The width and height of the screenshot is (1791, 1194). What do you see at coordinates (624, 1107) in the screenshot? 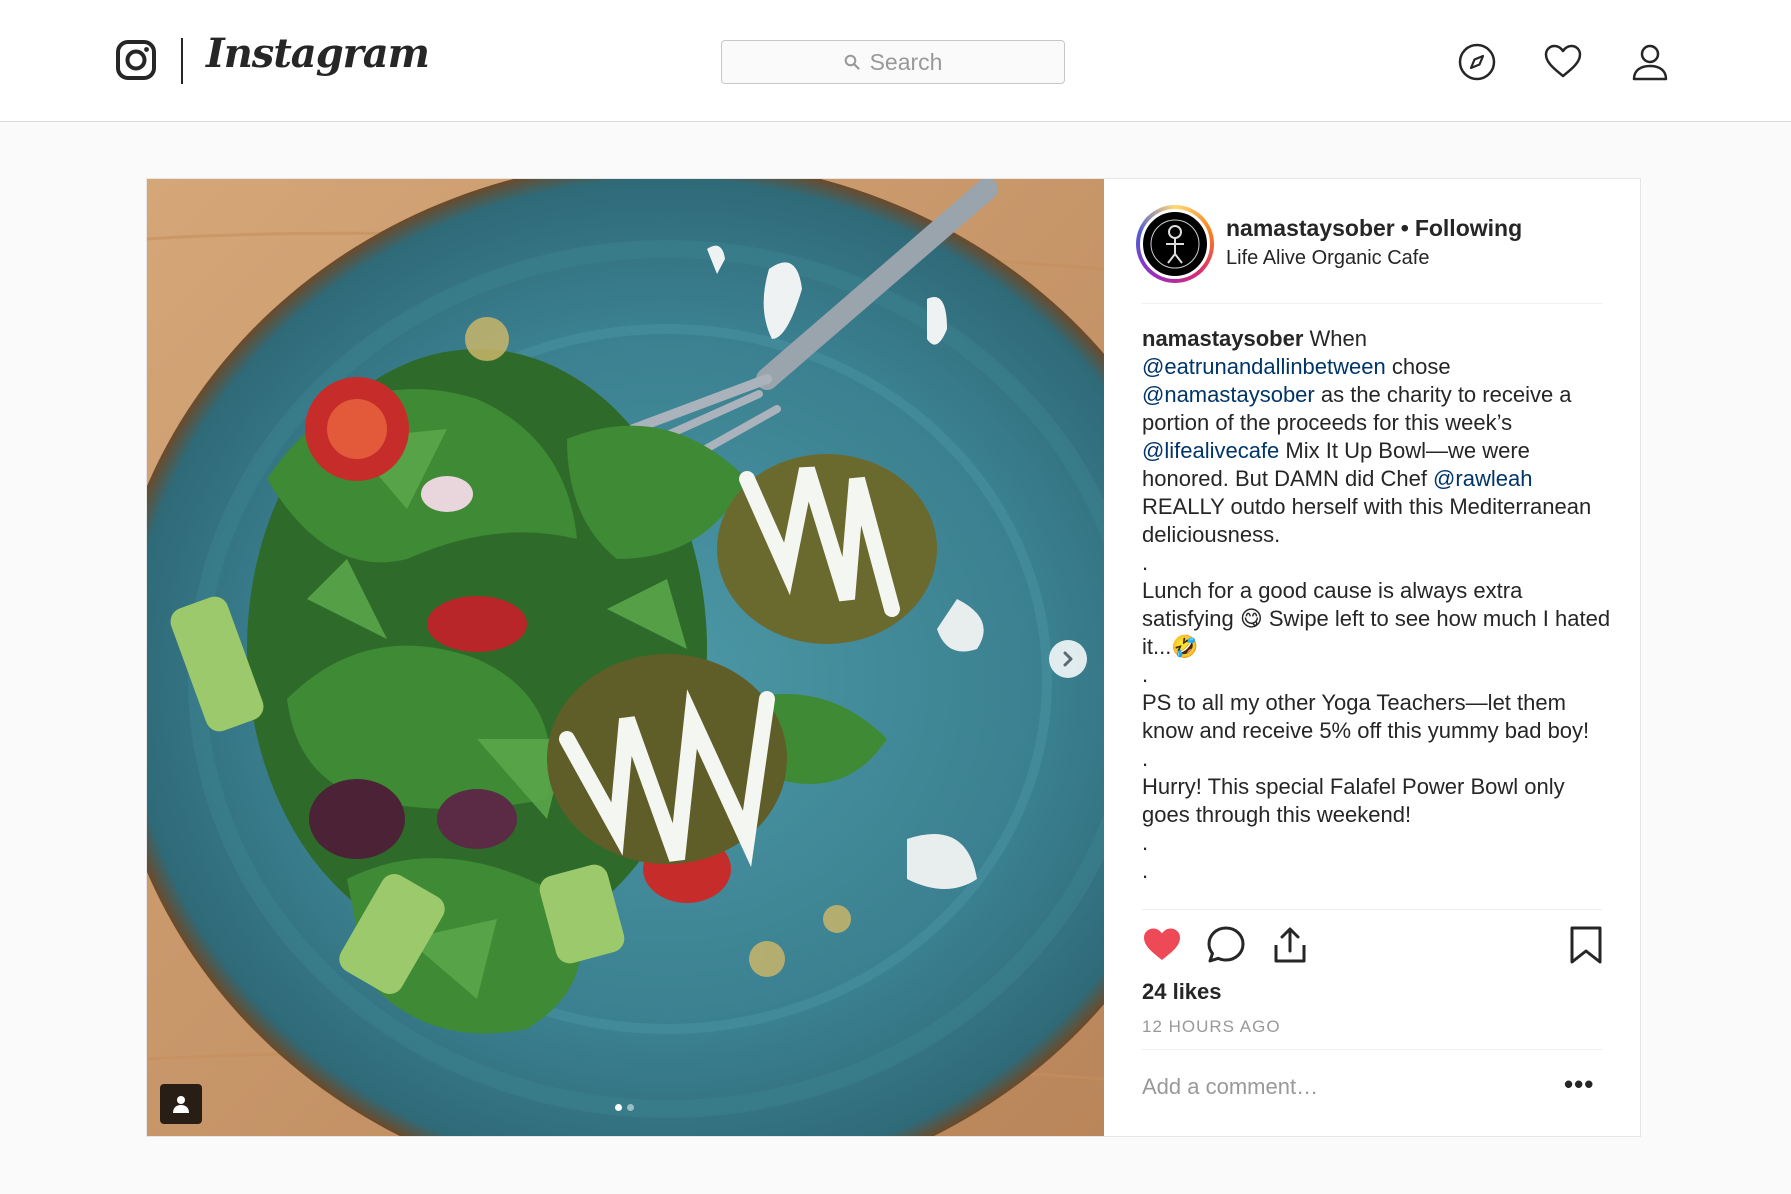
I see `carousel-indicator` at bounding box center [624, 1107].